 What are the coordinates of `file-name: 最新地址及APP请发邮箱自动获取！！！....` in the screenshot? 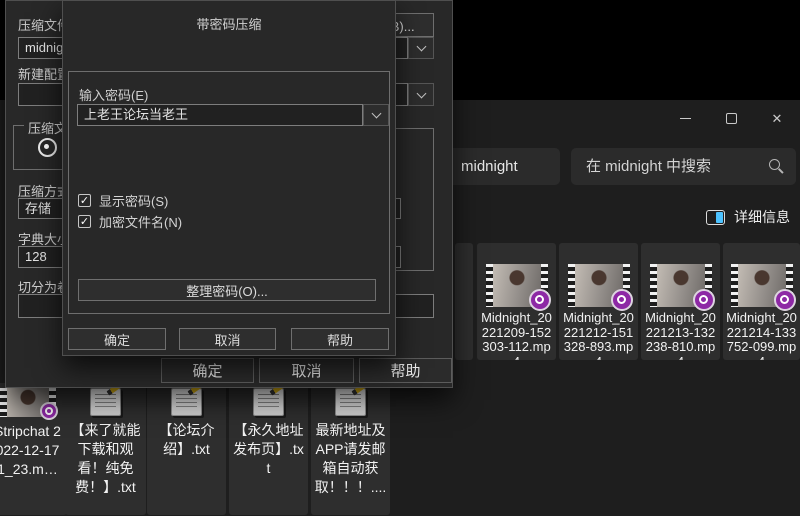 It's located at (350, 458).